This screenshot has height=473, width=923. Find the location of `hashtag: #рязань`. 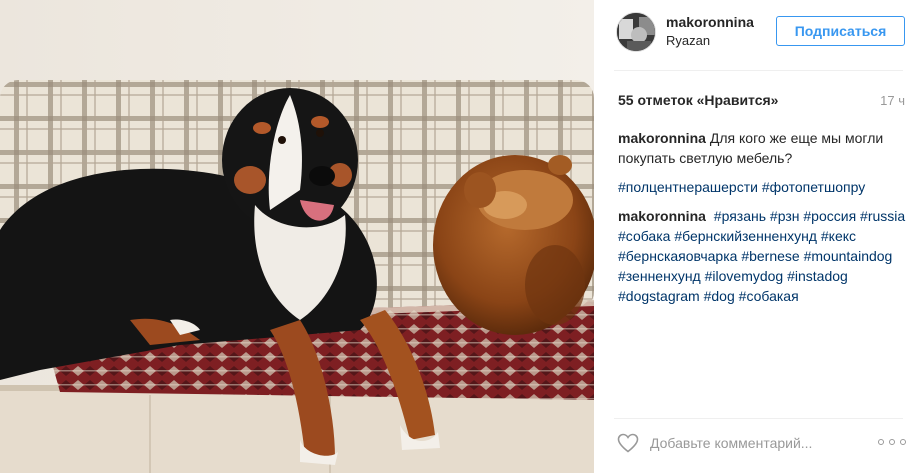

hashtag: #рязань is located at coordinates (740, 216).